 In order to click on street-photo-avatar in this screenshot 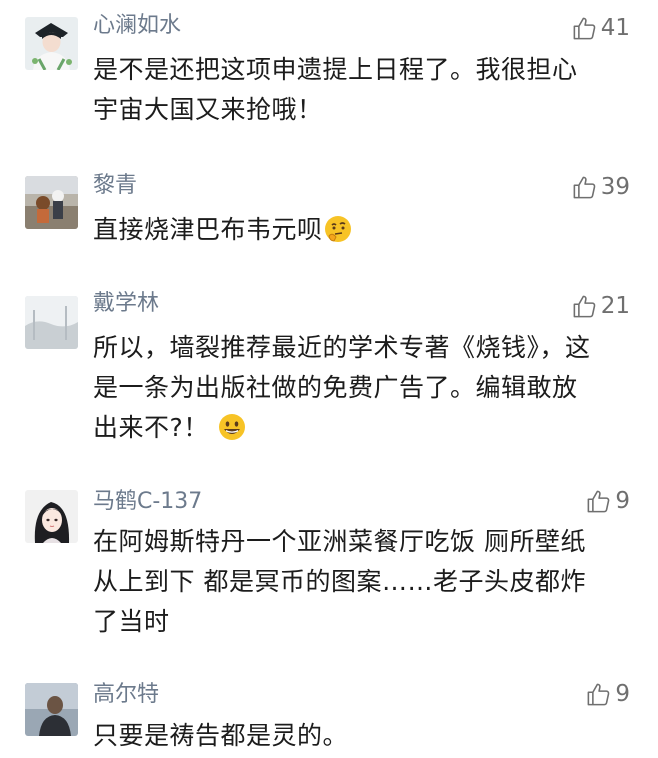, I will do `click(51, 202)`.